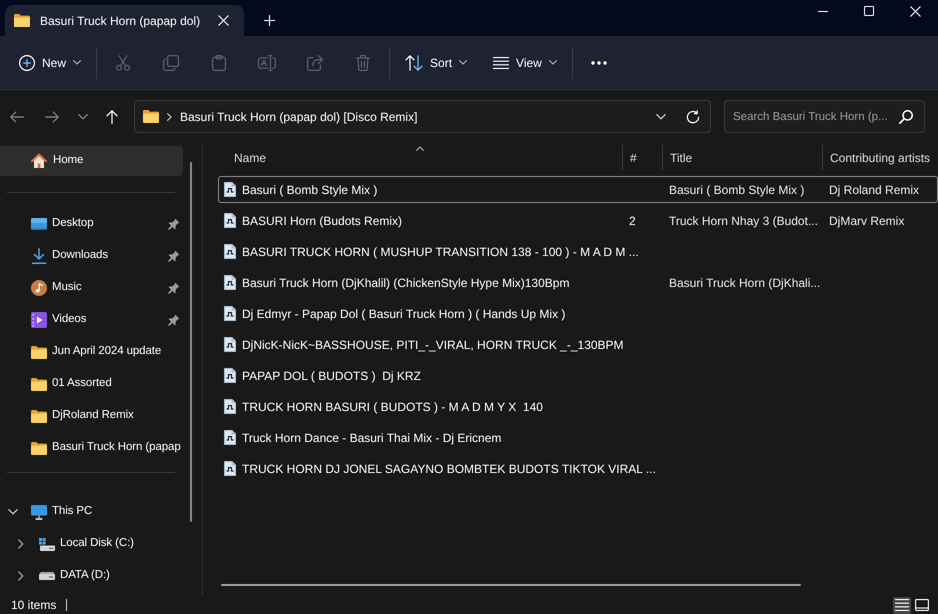 Image resolution: width=938 pixels, height=614 pixels. Describe the element at coordinates (578, 375) in the screenshot. I see `file-row: PAPAP DOL ( BUDOTS ) Dj KRZ` at that location.